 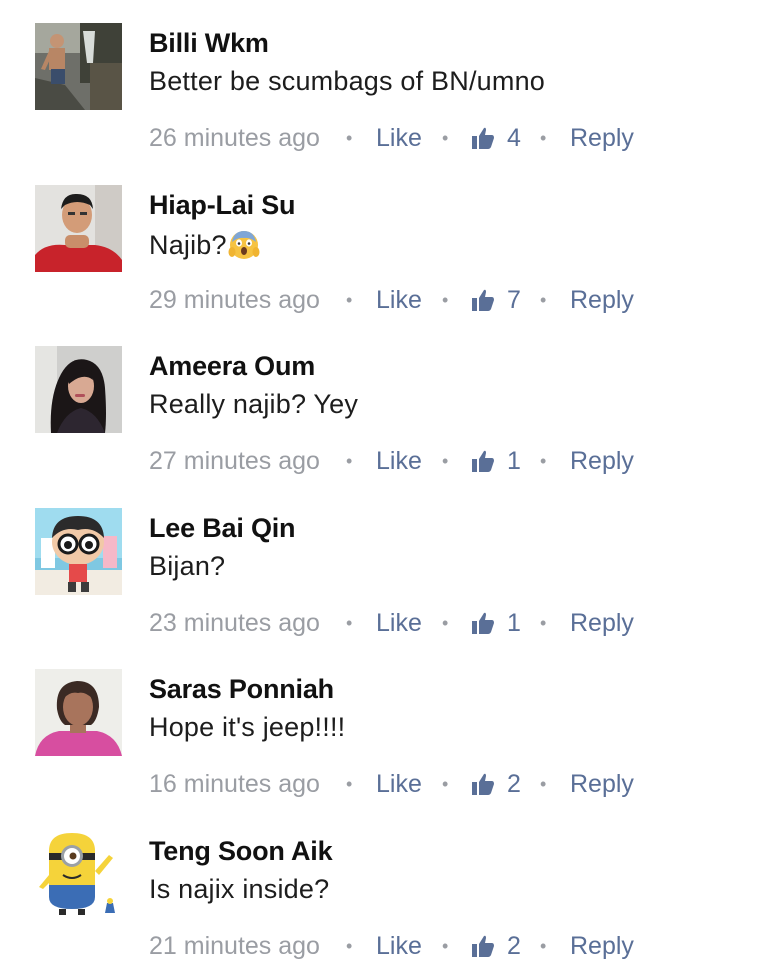 I want to click on like-count: 4, so click(x=514, y=138).